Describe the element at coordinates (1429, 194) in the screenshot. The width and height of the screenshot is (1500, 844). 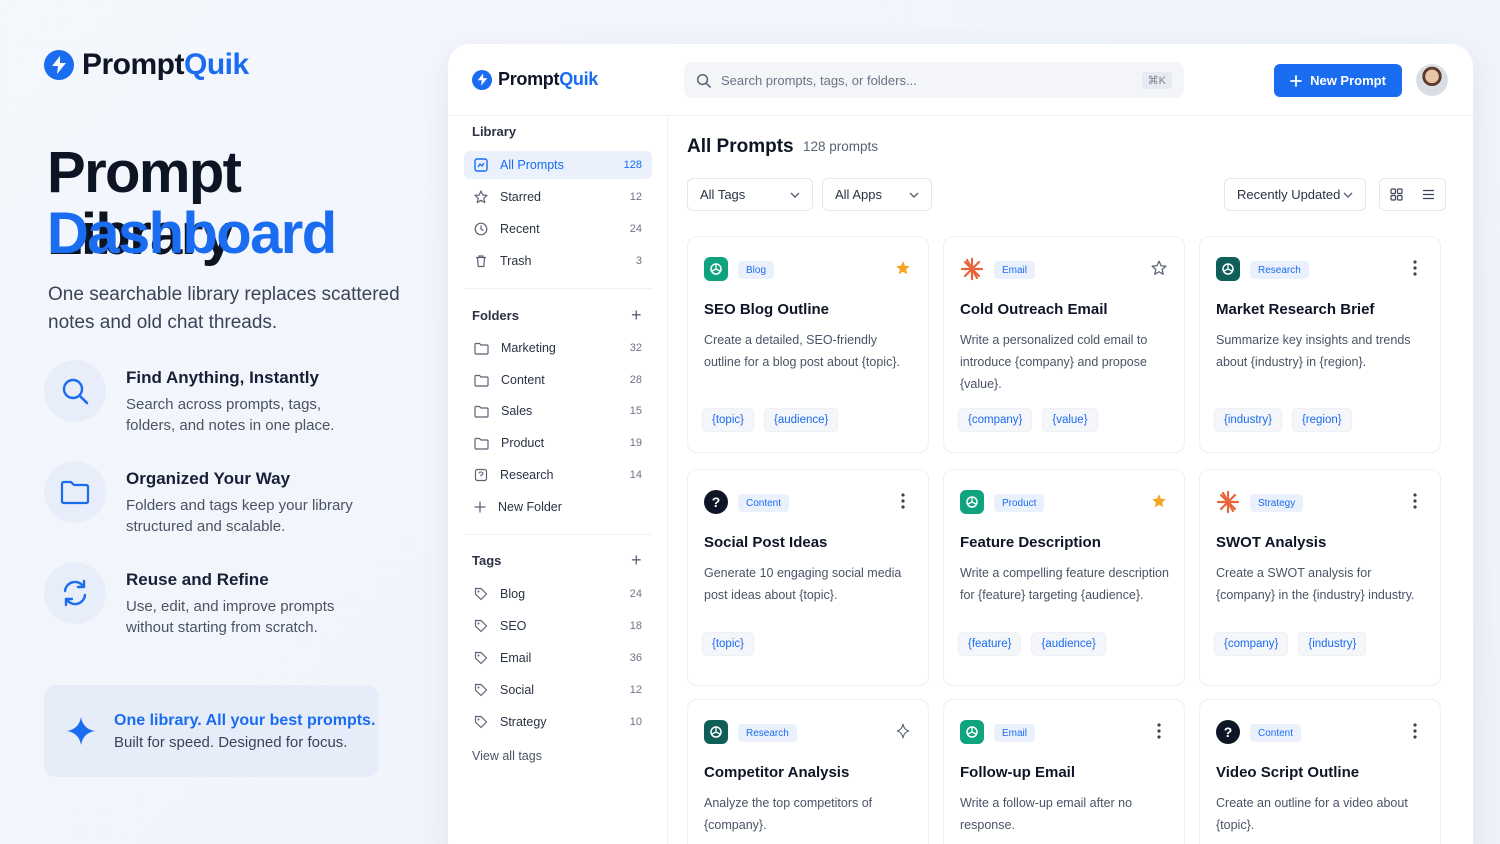
I see `list-view-button` at that location.